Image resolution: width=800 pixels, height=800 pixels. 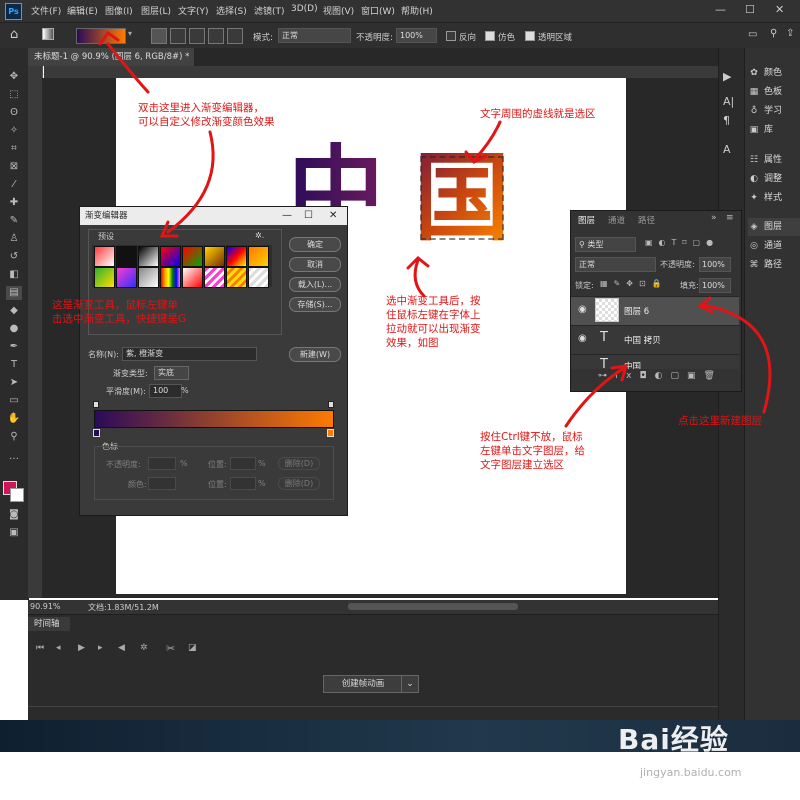 What do you see at coordinates (433, 322) in the screenshot?
I see `annotation-drag: 选中渐变工具后，按 住鼠标左键在字体上 拉动就可以出现渐变 效果，如图` at bounding box center [433, 322].